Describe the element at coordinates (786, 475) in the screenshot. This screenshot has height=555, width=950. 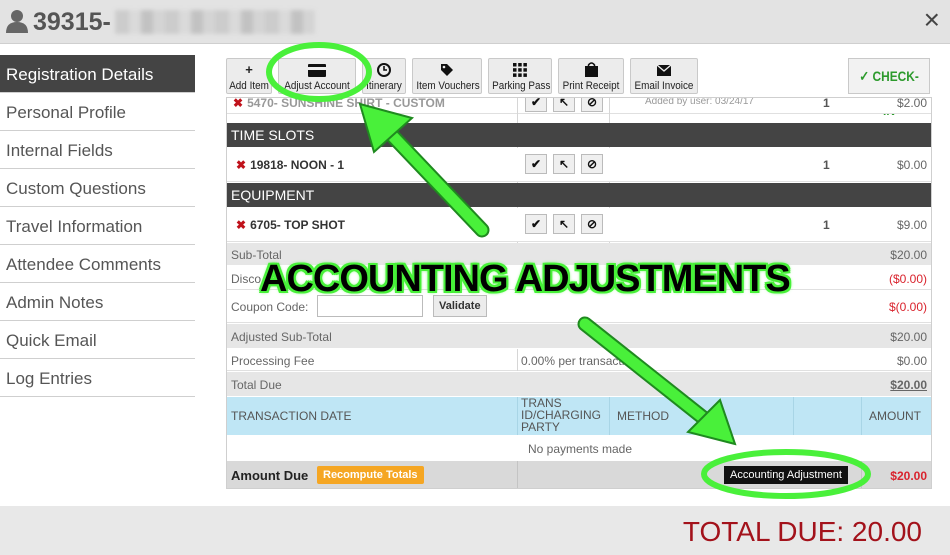
I see `accounting-adjustment-button: Accounting Adjustment` at that location.